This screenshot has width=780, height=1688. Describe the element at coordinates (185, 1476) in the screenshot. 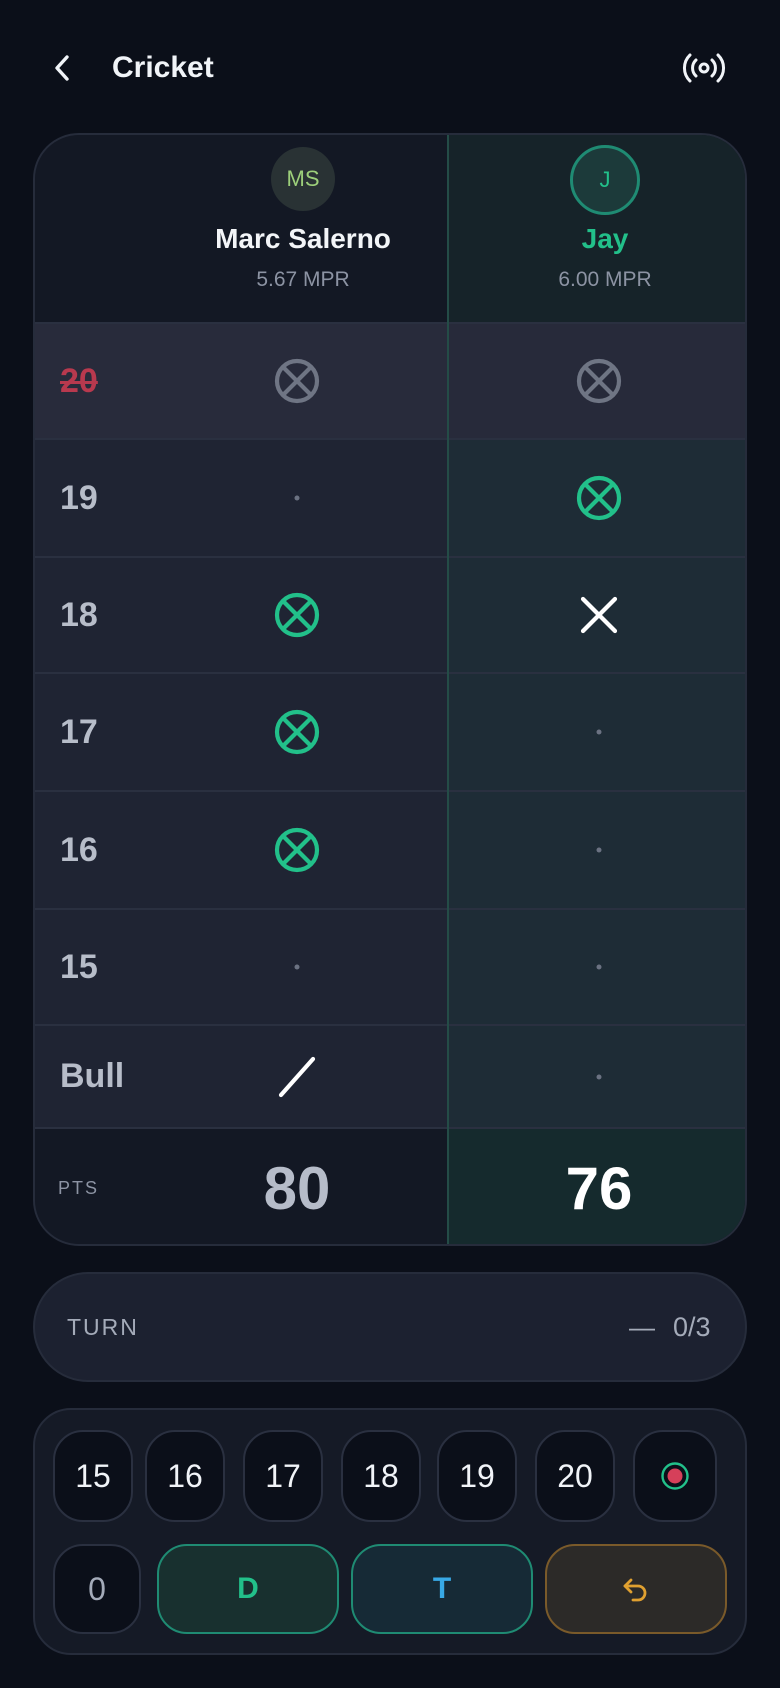

I see `key-16: 16` at that location.